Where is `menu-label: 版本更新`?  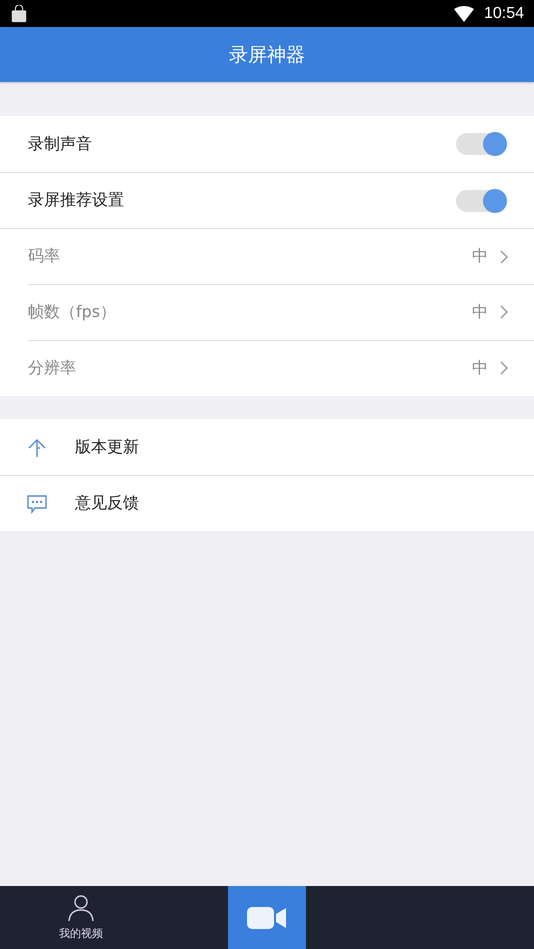 menu-label: 版本更新 is located at coordinates (107, 447).